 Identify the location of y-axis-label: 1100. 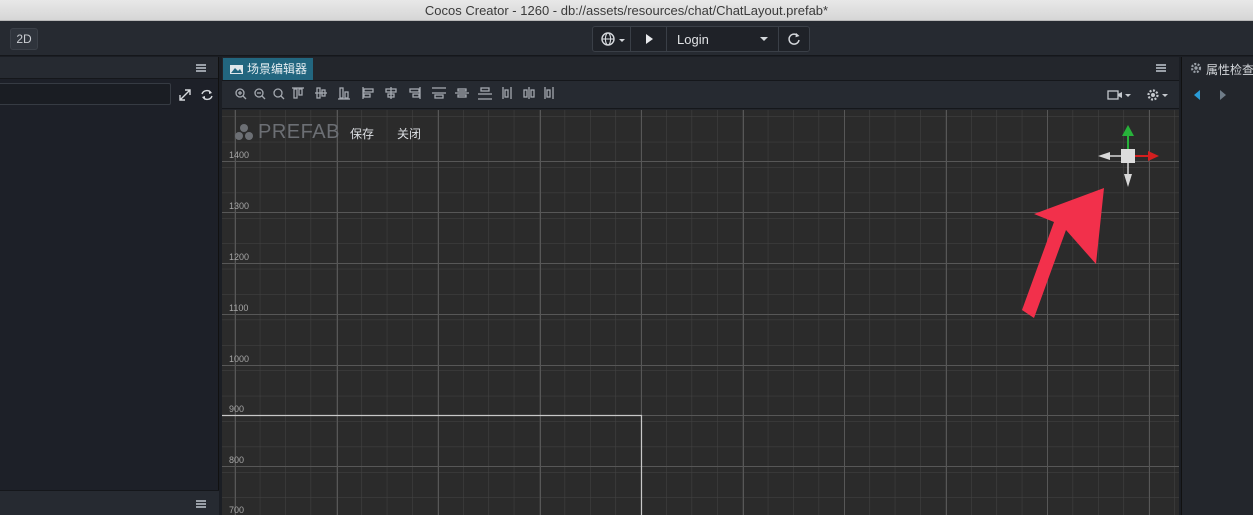
(239, 308).